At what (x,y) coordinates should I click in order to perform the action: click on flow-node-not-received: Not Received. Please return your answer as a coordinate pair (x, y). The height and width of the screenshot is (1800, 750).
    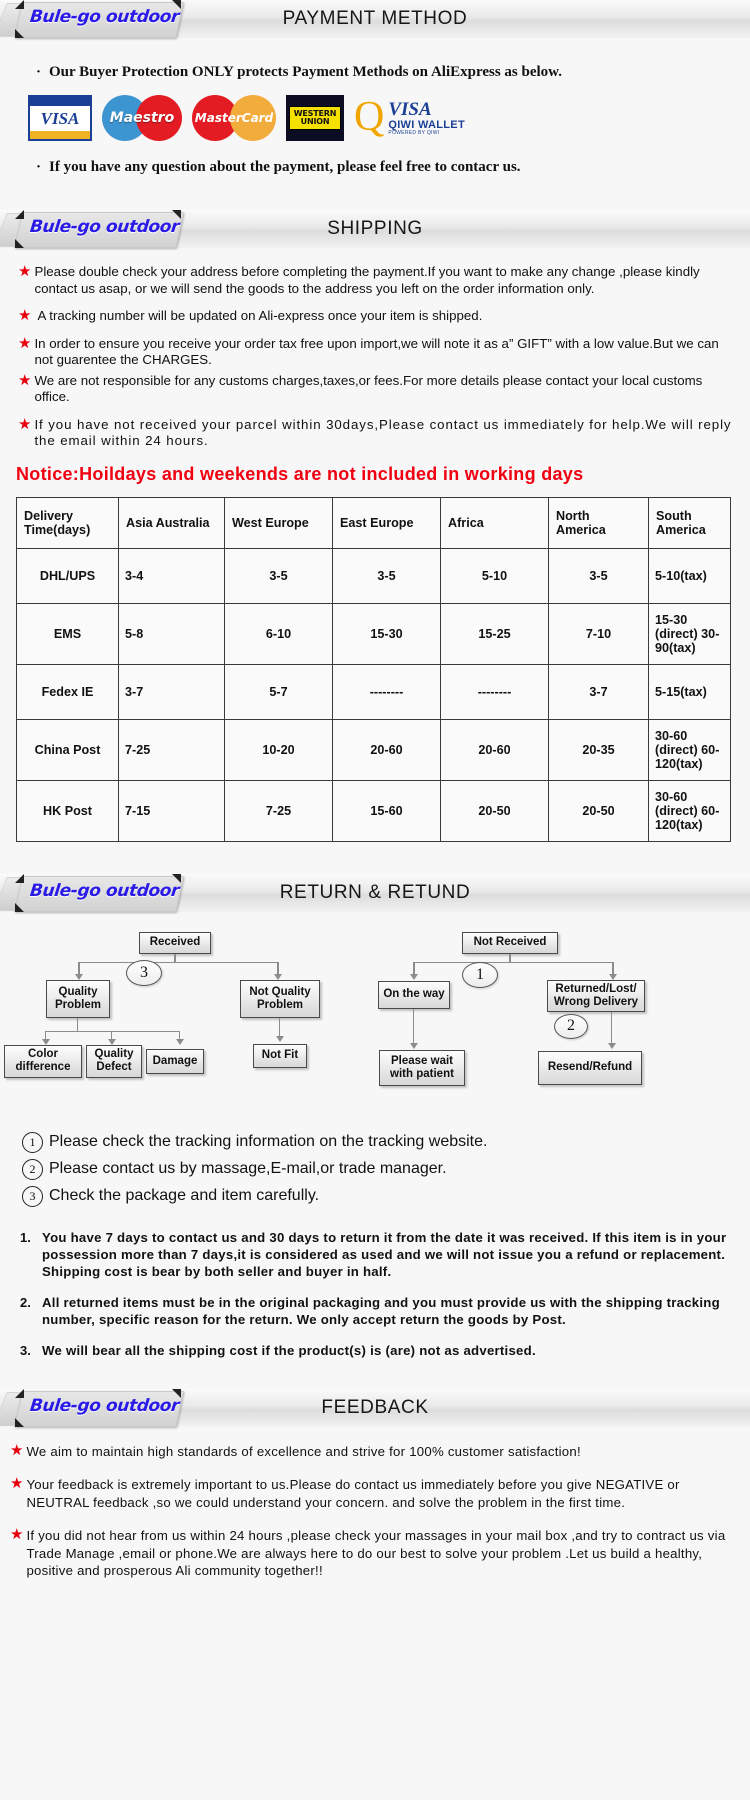
    Looking at the image, I should click on (510, 942).